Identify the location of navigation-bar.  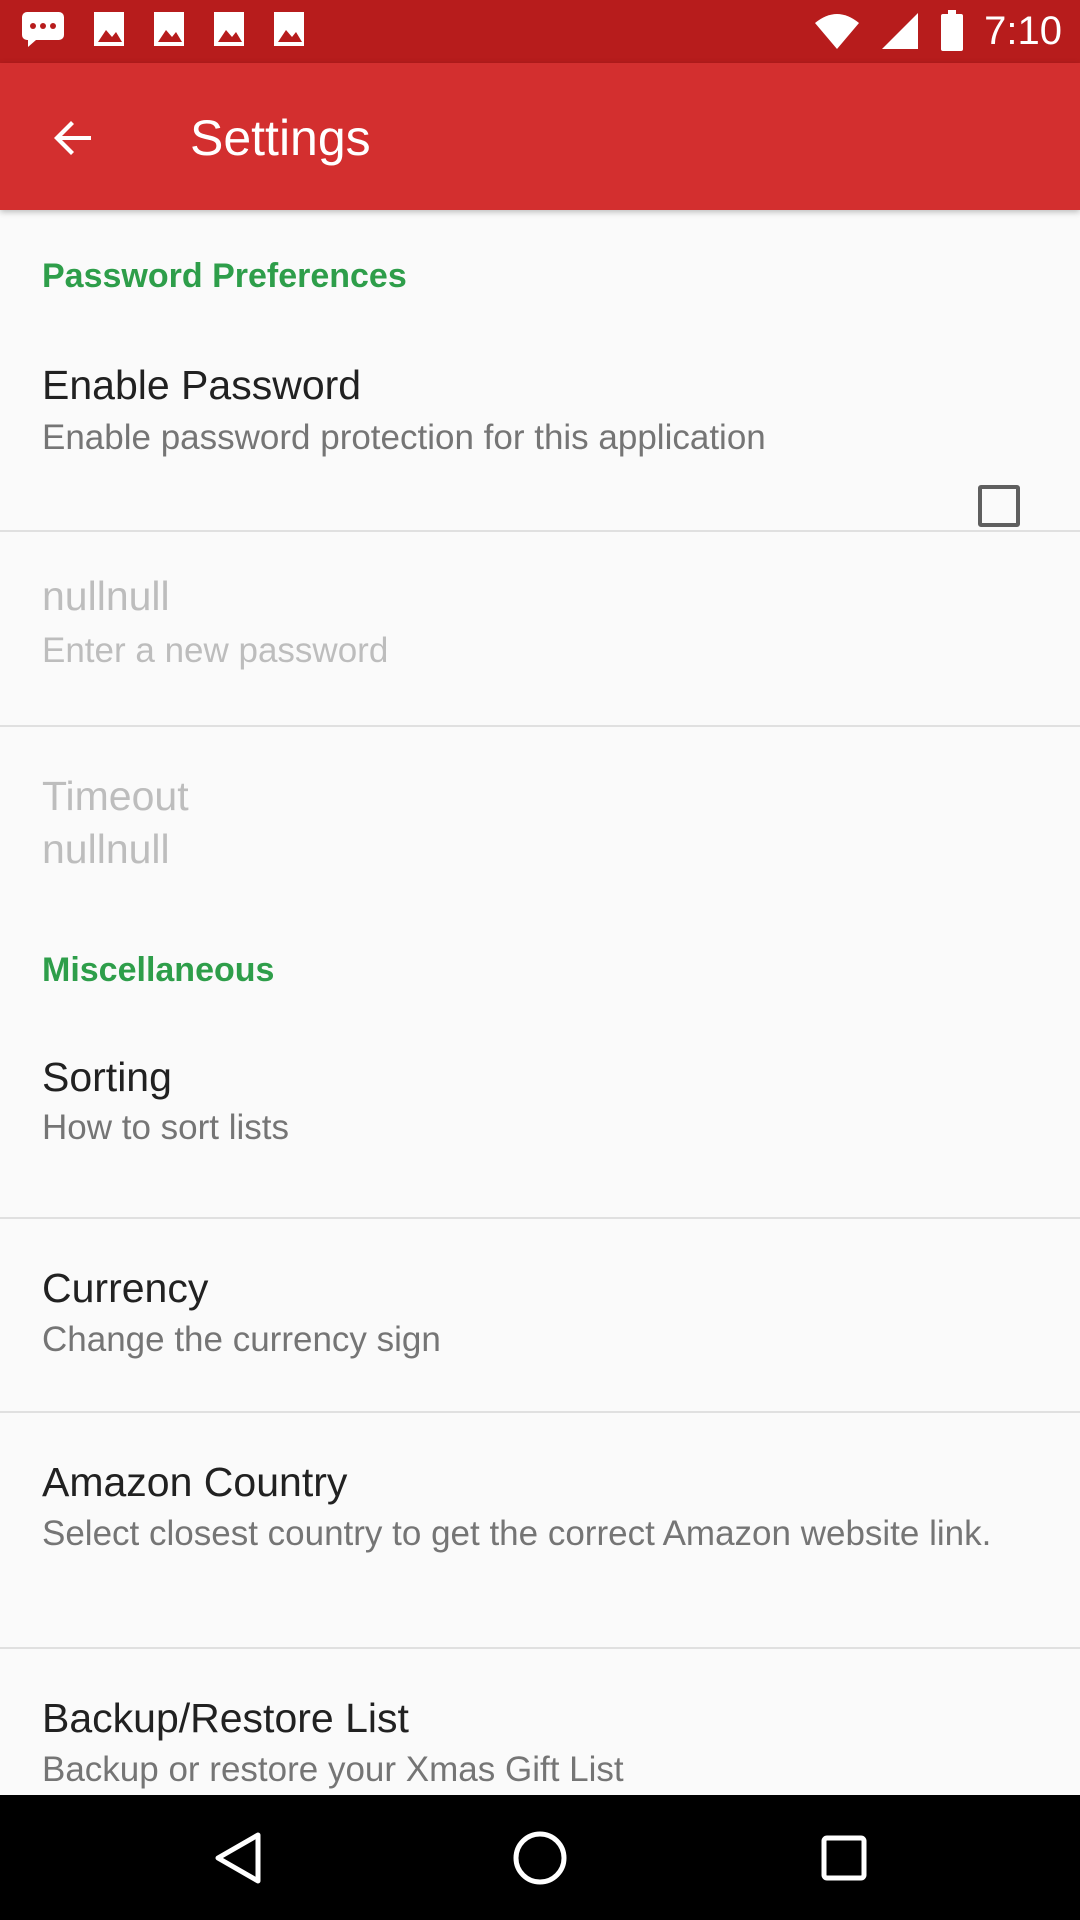
(540, 1857).